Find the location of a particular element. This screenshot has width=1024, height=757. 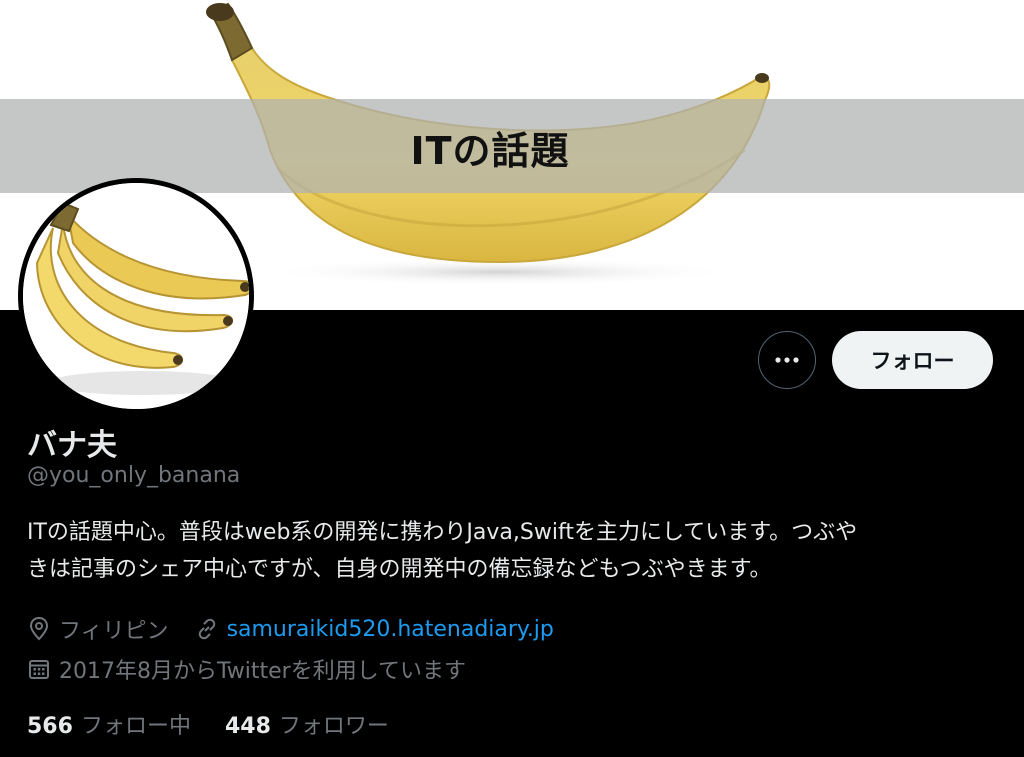

banana-avatar-image is located at coordinates (136, 296).